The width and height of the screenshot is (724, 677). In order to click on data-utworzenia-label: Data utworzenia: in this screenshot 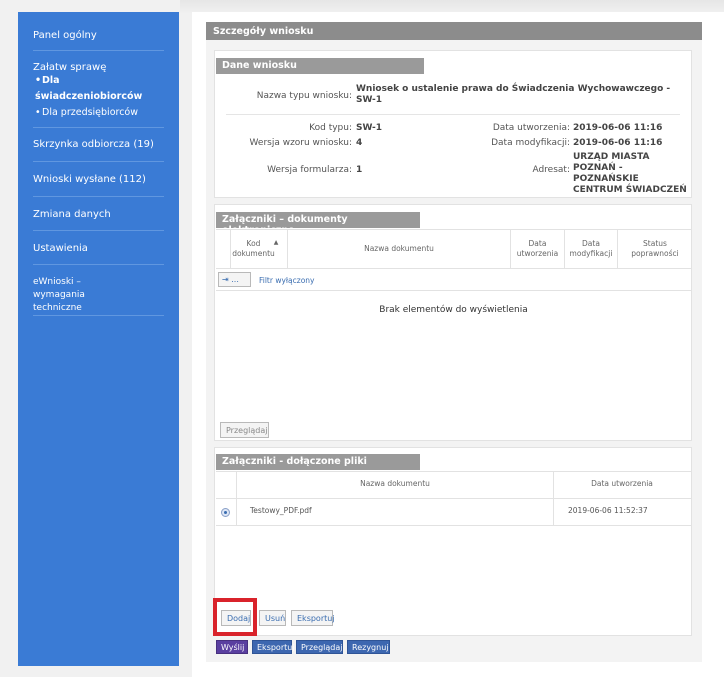, I will do `click(531, 128)`.